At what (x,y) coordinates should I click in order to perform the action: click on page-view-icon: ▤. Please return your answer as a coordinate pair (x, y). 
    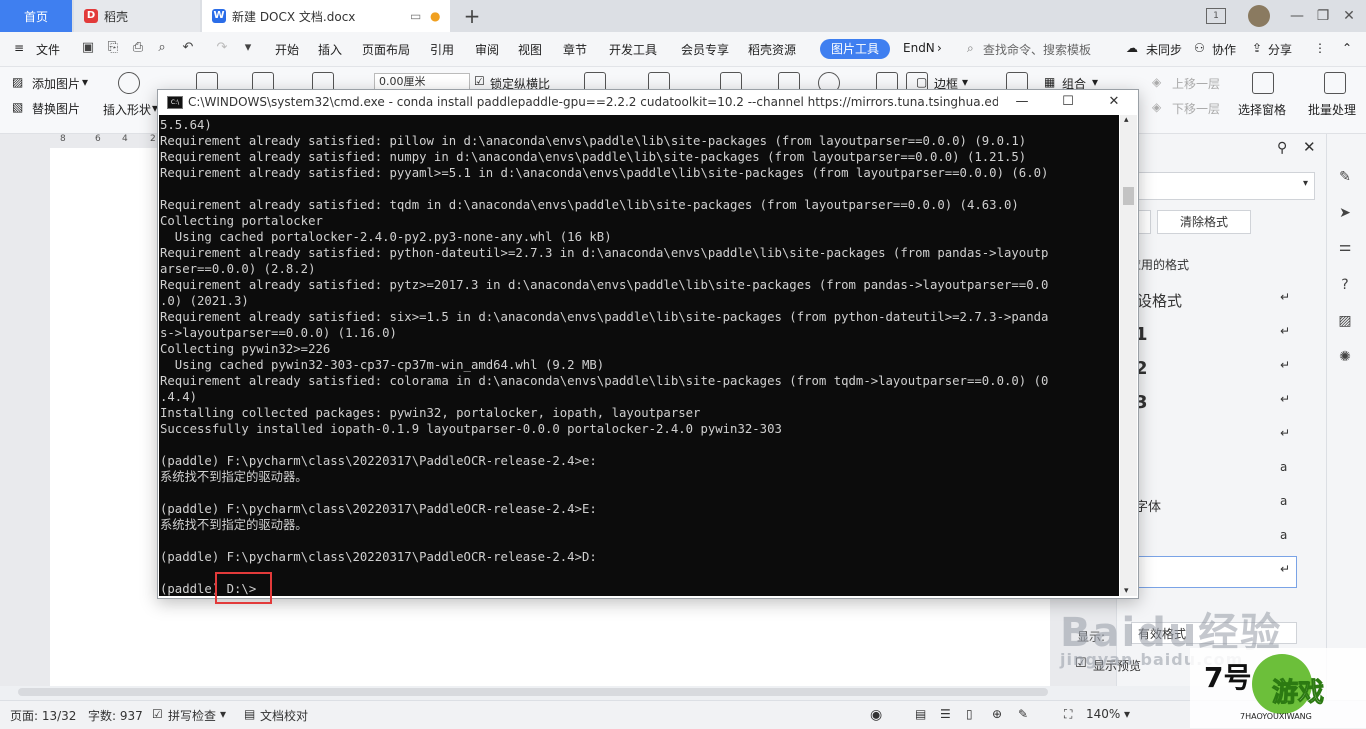
    Looking at the image, I should click on (920, 714).